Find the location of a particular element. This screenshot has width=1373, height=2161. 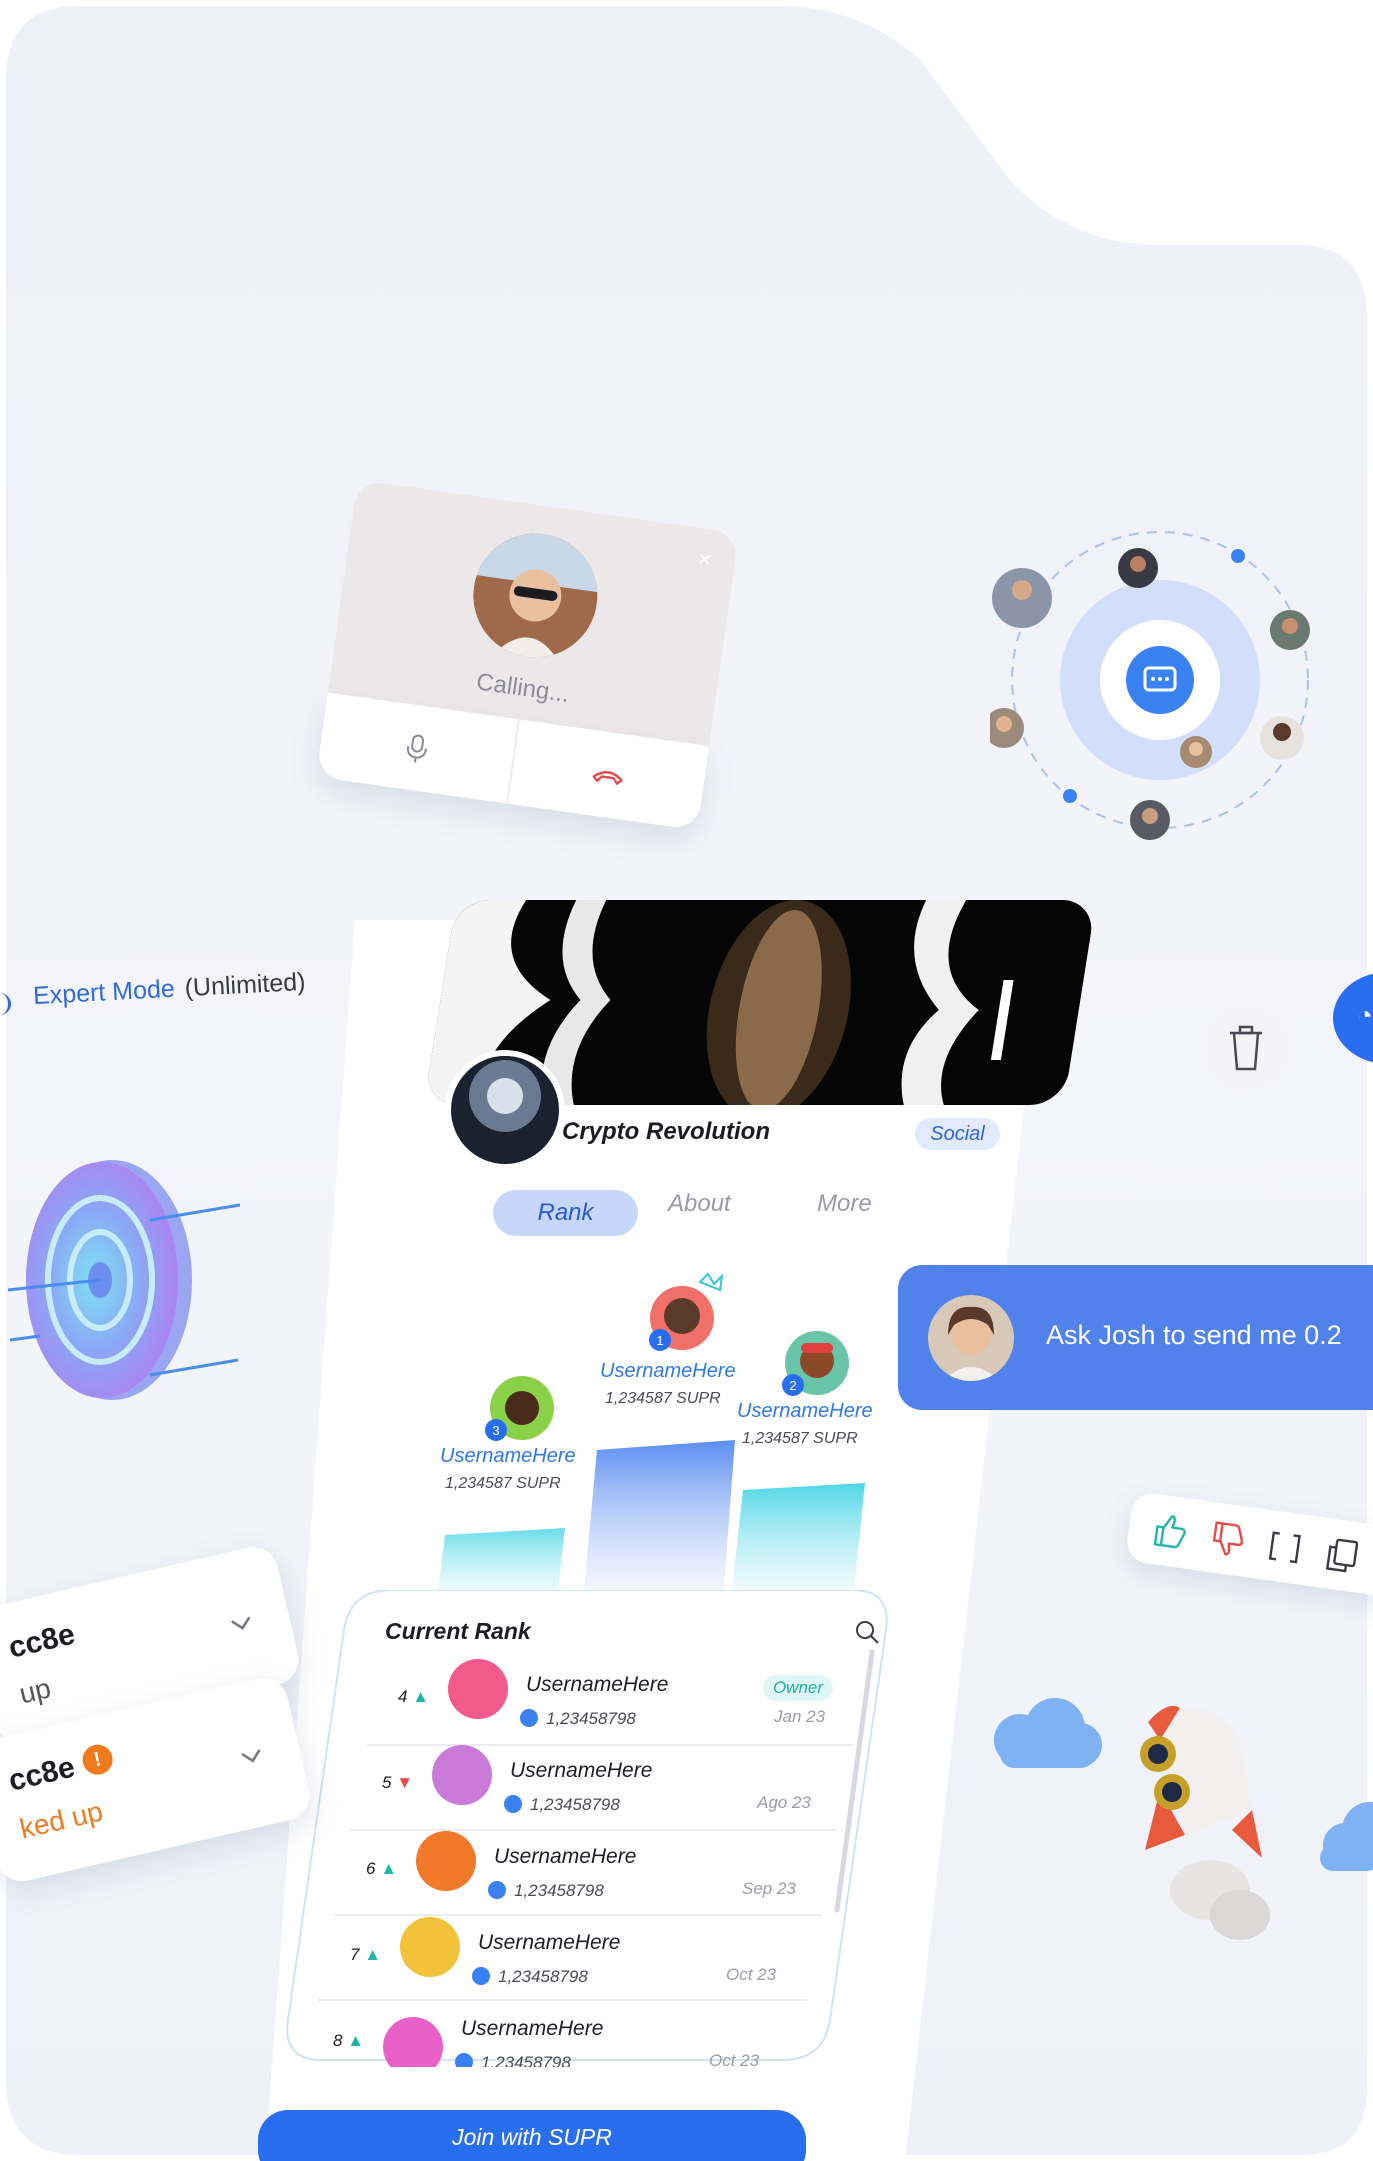

trend-down-icon: ▼ is located at coordinates (405, 1782).